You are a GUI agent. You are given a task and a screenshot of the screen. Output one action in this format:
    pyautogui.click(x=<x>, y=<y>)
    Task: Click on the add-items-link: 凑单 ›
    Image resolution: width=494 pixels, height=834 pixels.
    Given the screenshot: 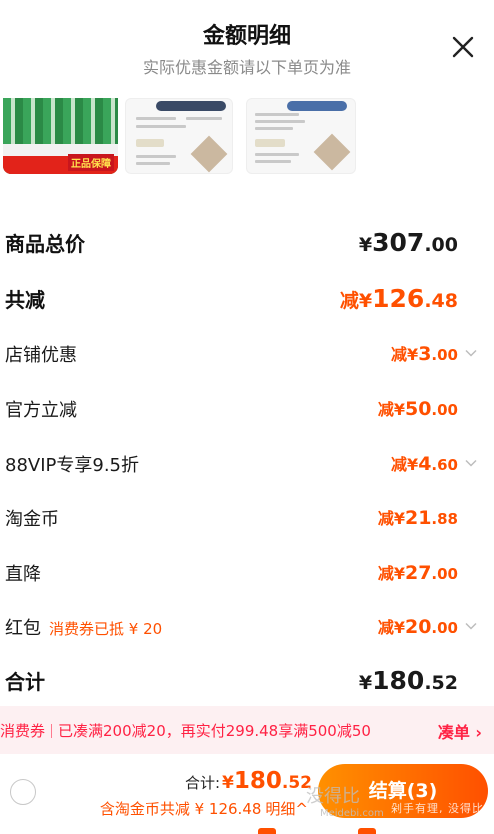 What is the action you would take?
    pyautogui.click(x=460, y=731)
    